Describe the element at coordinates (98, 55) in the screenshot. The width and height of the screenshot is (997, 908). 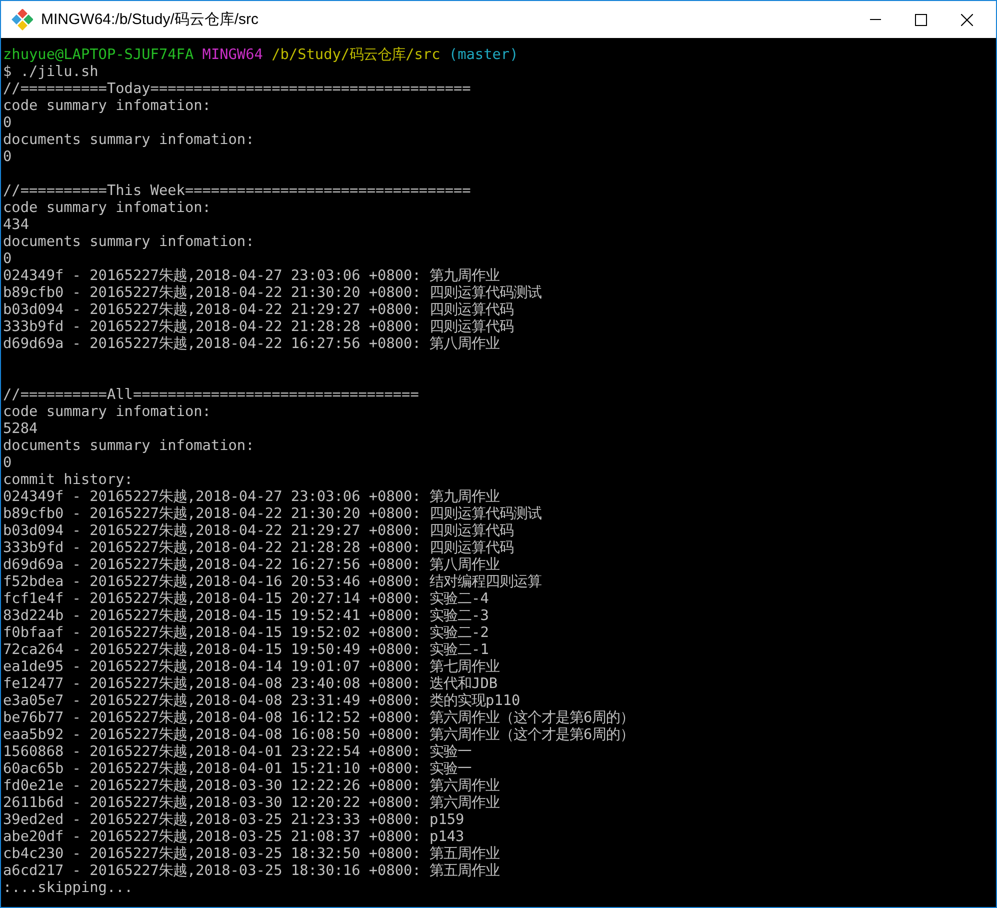
I see `prompt-user: zhuyue@LAPTOP-SJUF74FA` at that location.